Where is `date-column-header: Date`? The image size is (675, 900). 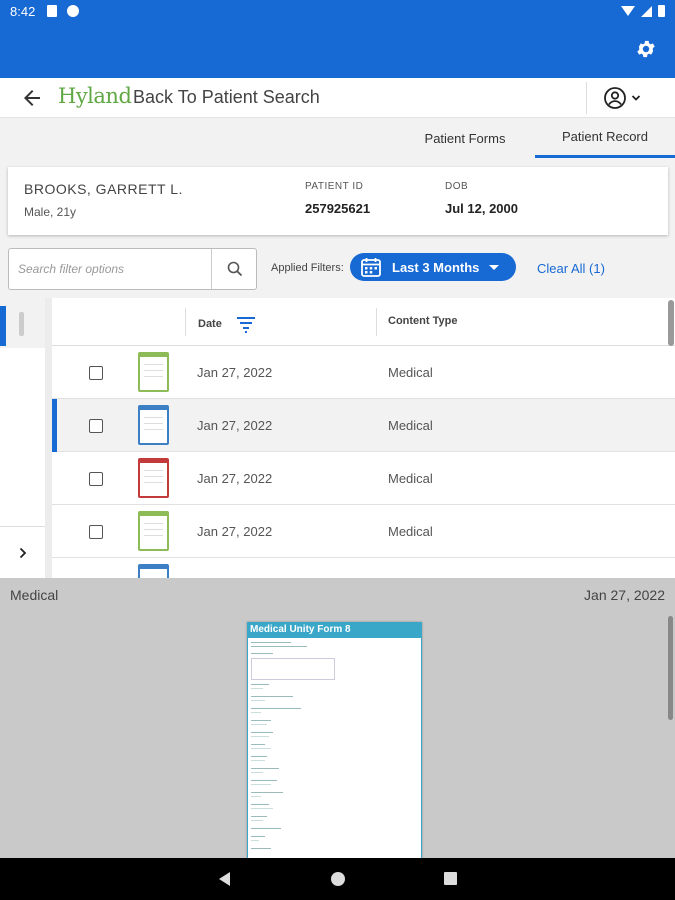 date-column-header: Date is located at coordinates (227, 324).